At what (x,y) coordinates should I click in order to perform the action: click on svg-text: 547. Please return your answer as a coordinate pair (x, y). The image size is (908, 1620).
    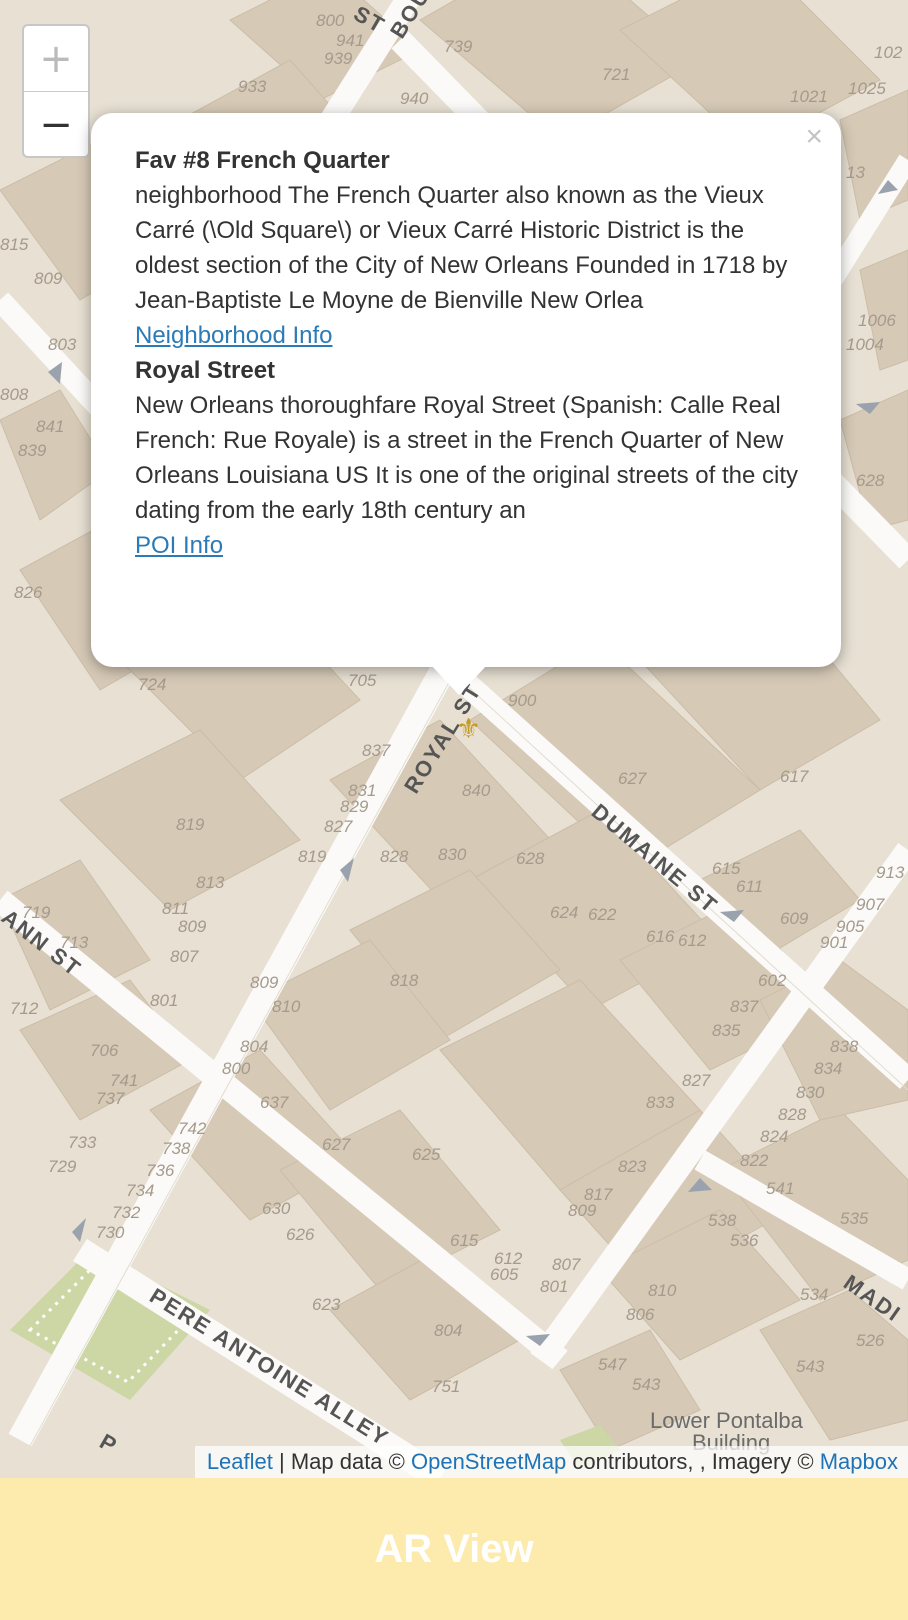
    Looking at the image, I should click on (612, 1364).